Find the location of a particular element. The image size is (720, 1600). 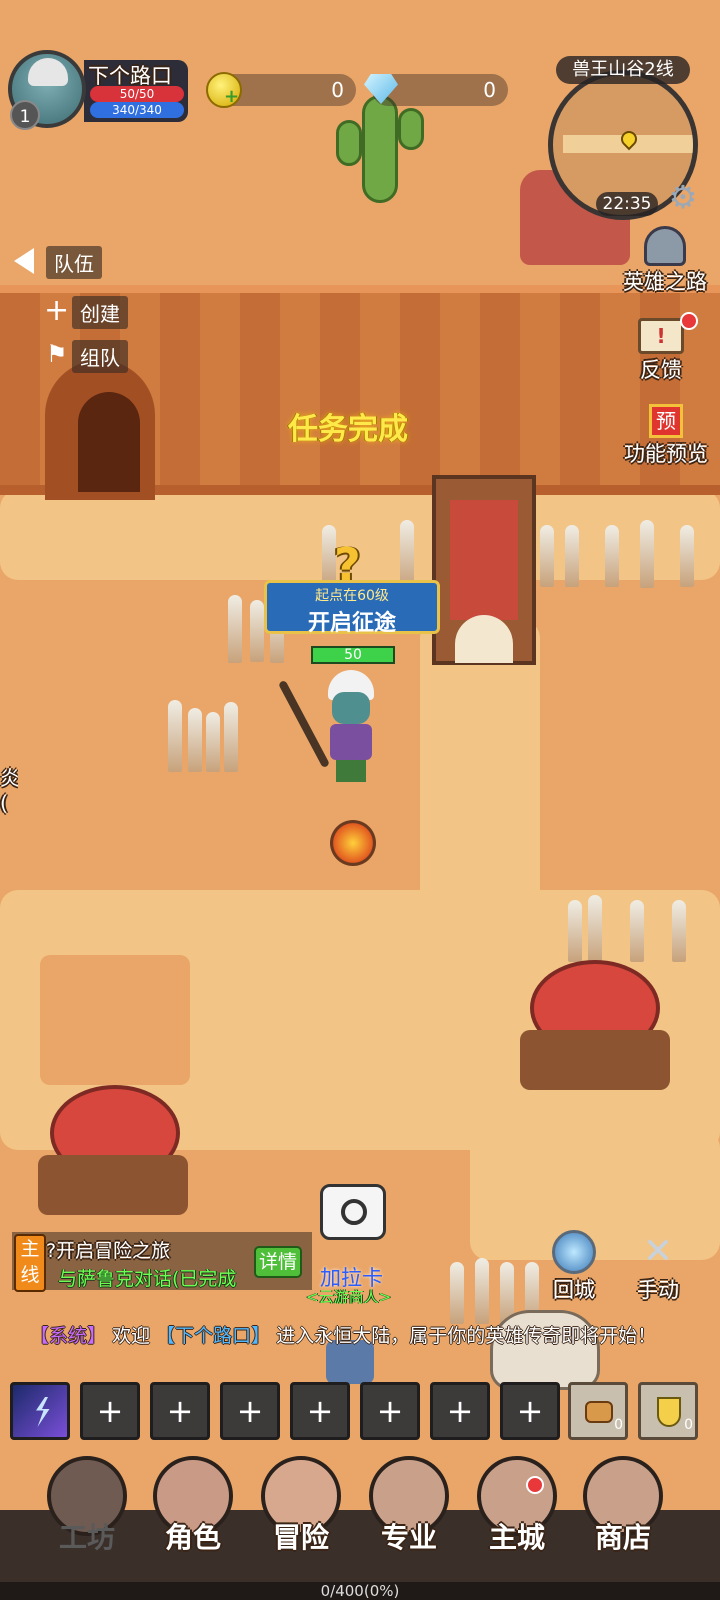

drink-icon is located at coordinates (669, 1412).